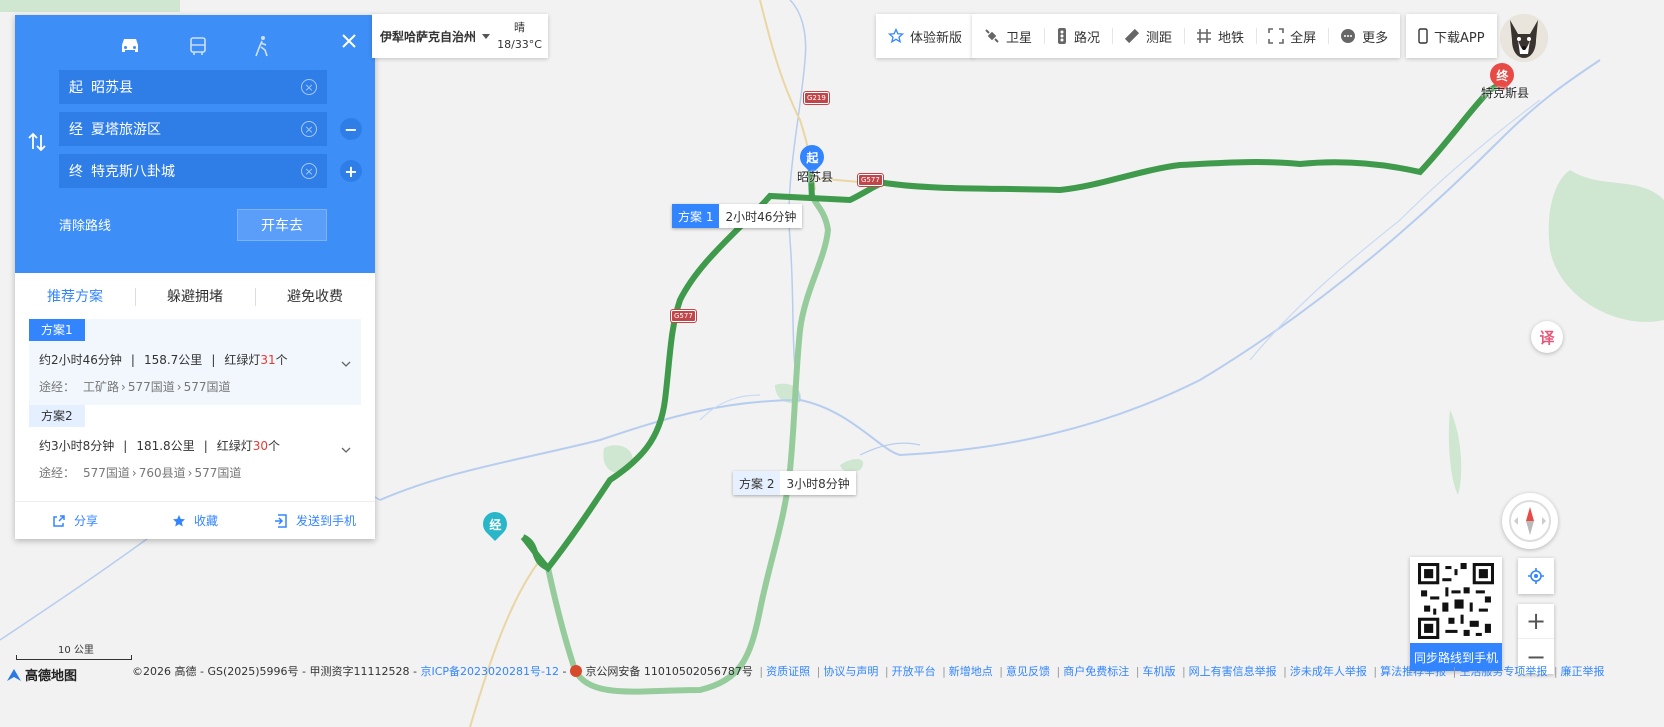 The image size is (1664, 727). What do you see at coordinates (696, 216) in the screenshot?
I see `route-tag-name: 方案 1` at bounding box center [696, 216].